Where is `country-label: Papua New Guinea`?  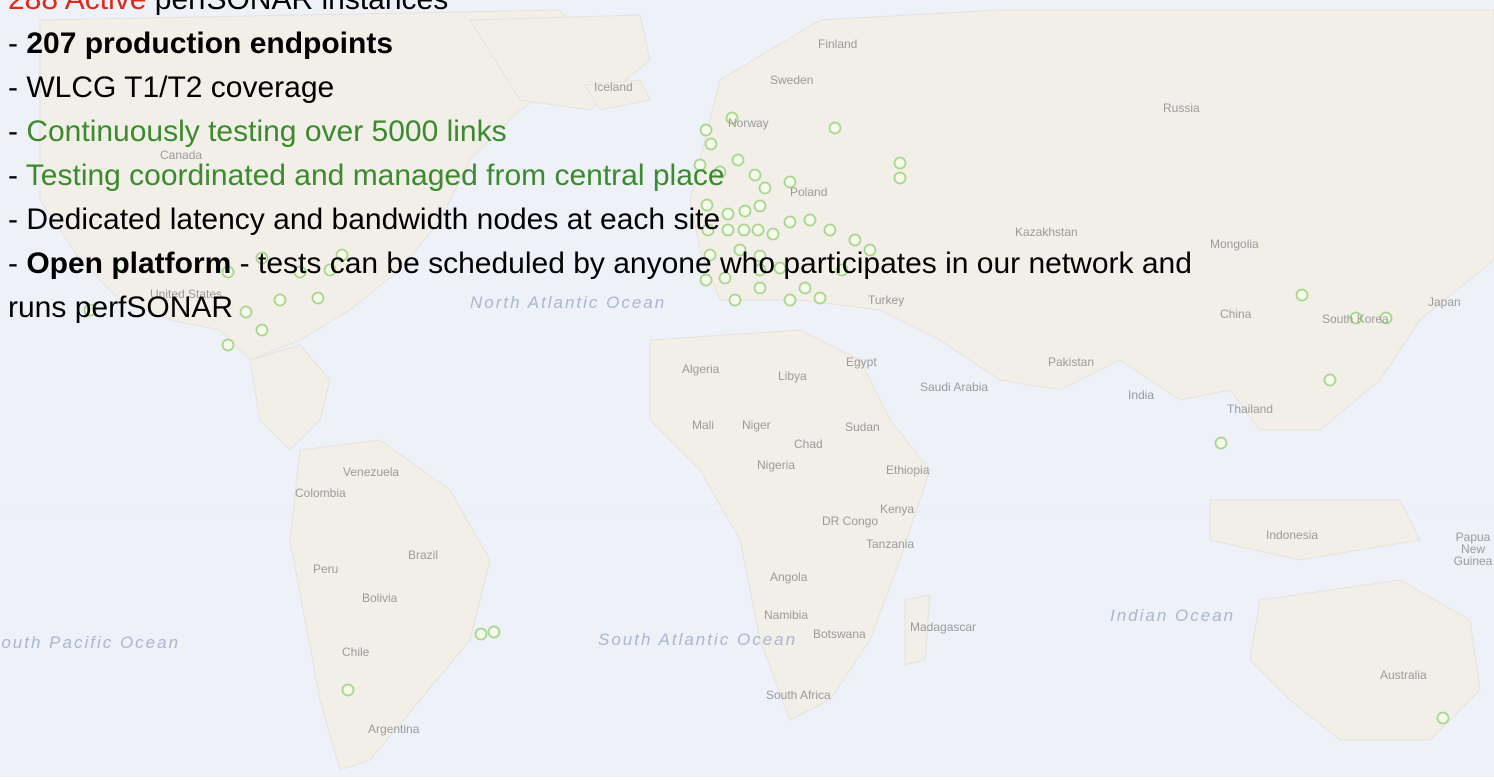 country-label: Papua New Guinea is located at coordinates (1473, 549).